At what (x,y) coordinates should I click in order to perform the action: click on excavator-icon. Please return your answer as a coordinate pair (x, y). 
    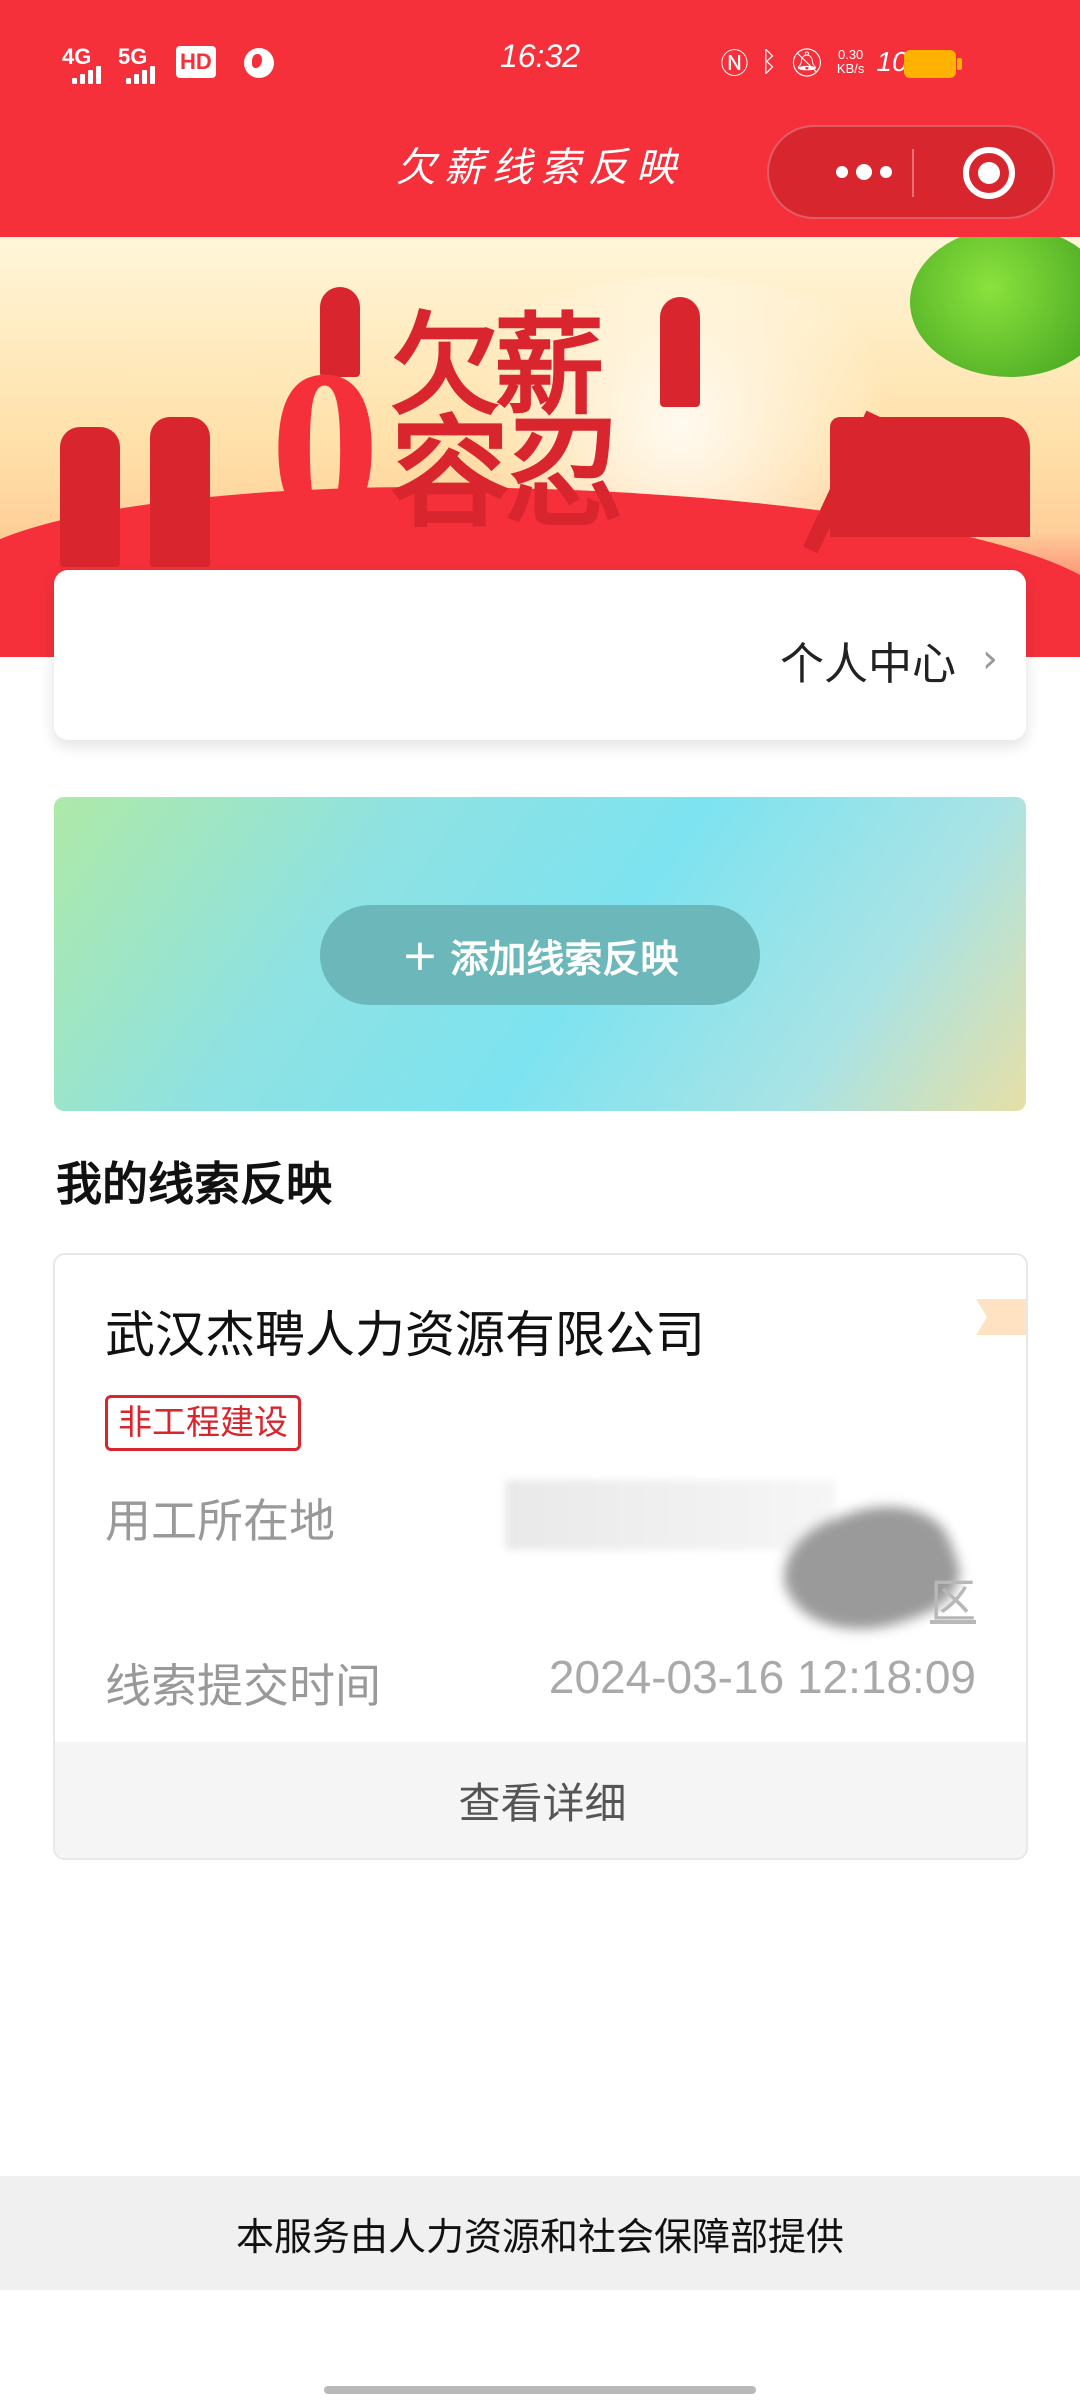
    Looking at the image, I should click on (930, 477).